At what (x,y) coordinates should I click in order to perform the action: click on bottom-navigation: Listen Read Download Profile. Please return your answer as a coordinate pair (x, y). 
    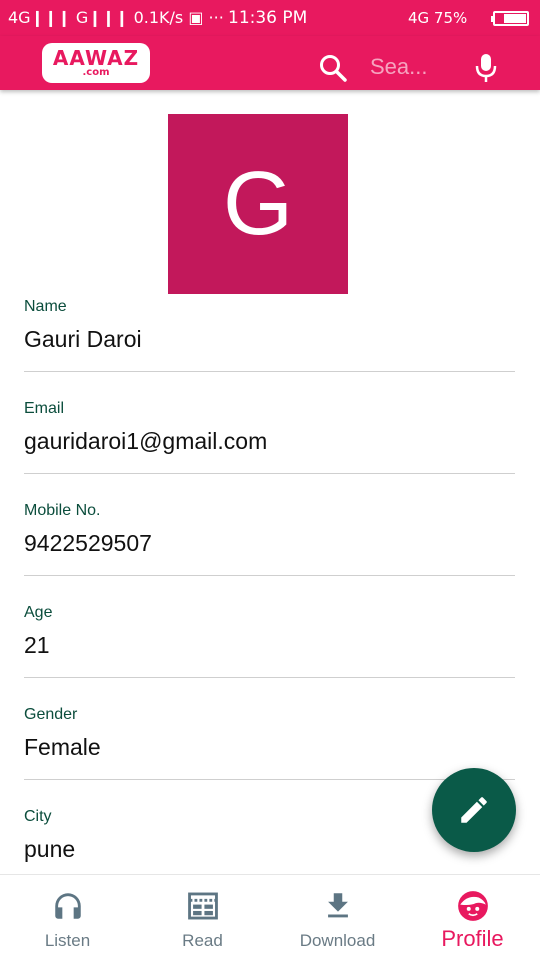
    Looking at the image, I should click on (270, 917).